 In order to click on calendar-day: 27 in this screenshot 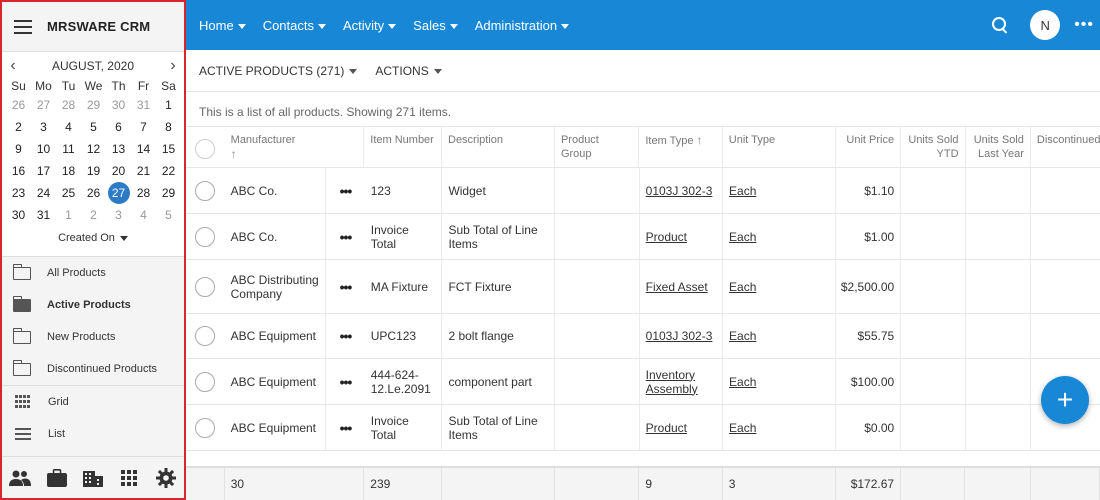, I will do `click(43, 105)`.